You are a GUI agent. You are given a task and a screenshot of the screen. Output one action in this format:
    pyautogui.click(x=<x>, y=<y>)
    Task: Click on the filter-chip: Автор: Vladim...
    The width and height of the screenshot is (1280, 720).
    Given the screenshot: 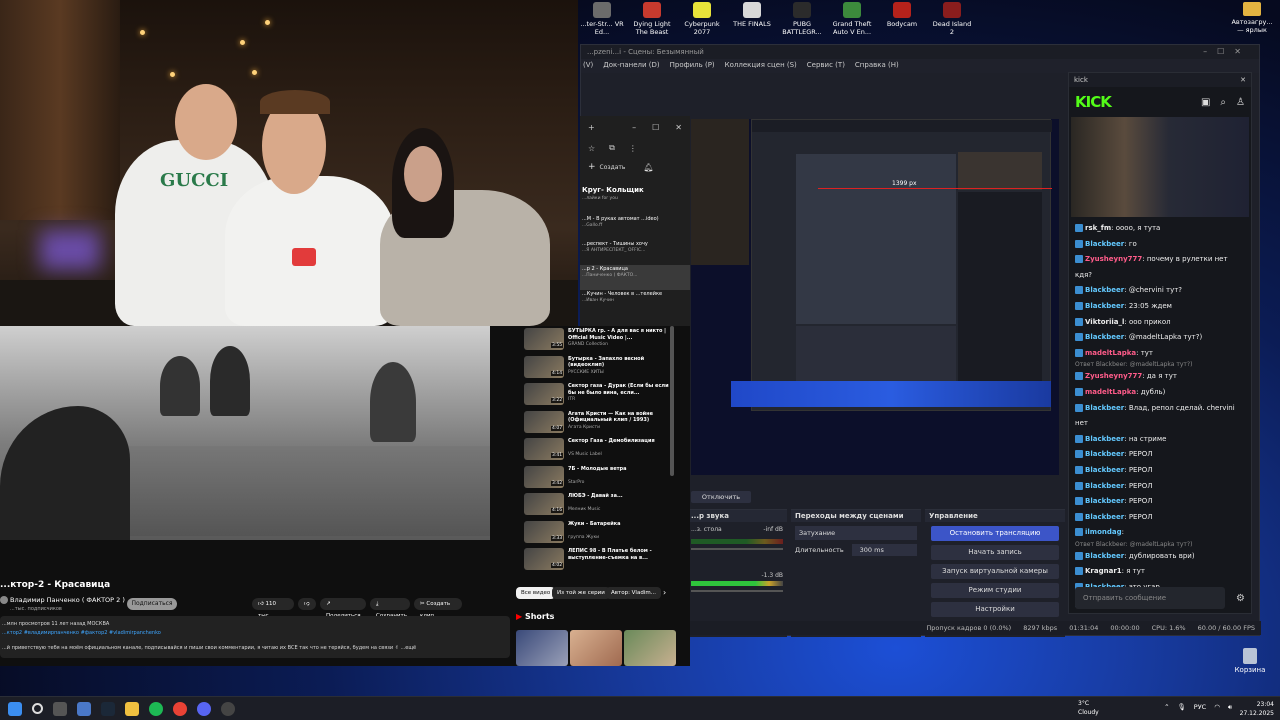 What is the action you would take?
    pyautogui.click(x=633, y=593)
    